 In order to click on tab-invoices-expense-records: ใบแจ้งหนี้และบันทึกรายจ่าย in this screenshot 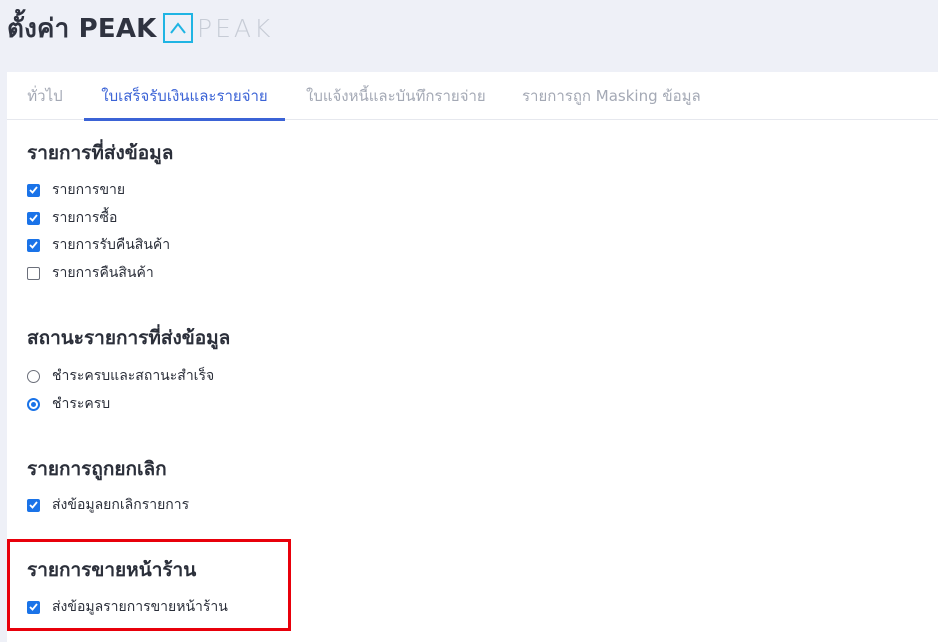, I will do `click(396, 96)`.